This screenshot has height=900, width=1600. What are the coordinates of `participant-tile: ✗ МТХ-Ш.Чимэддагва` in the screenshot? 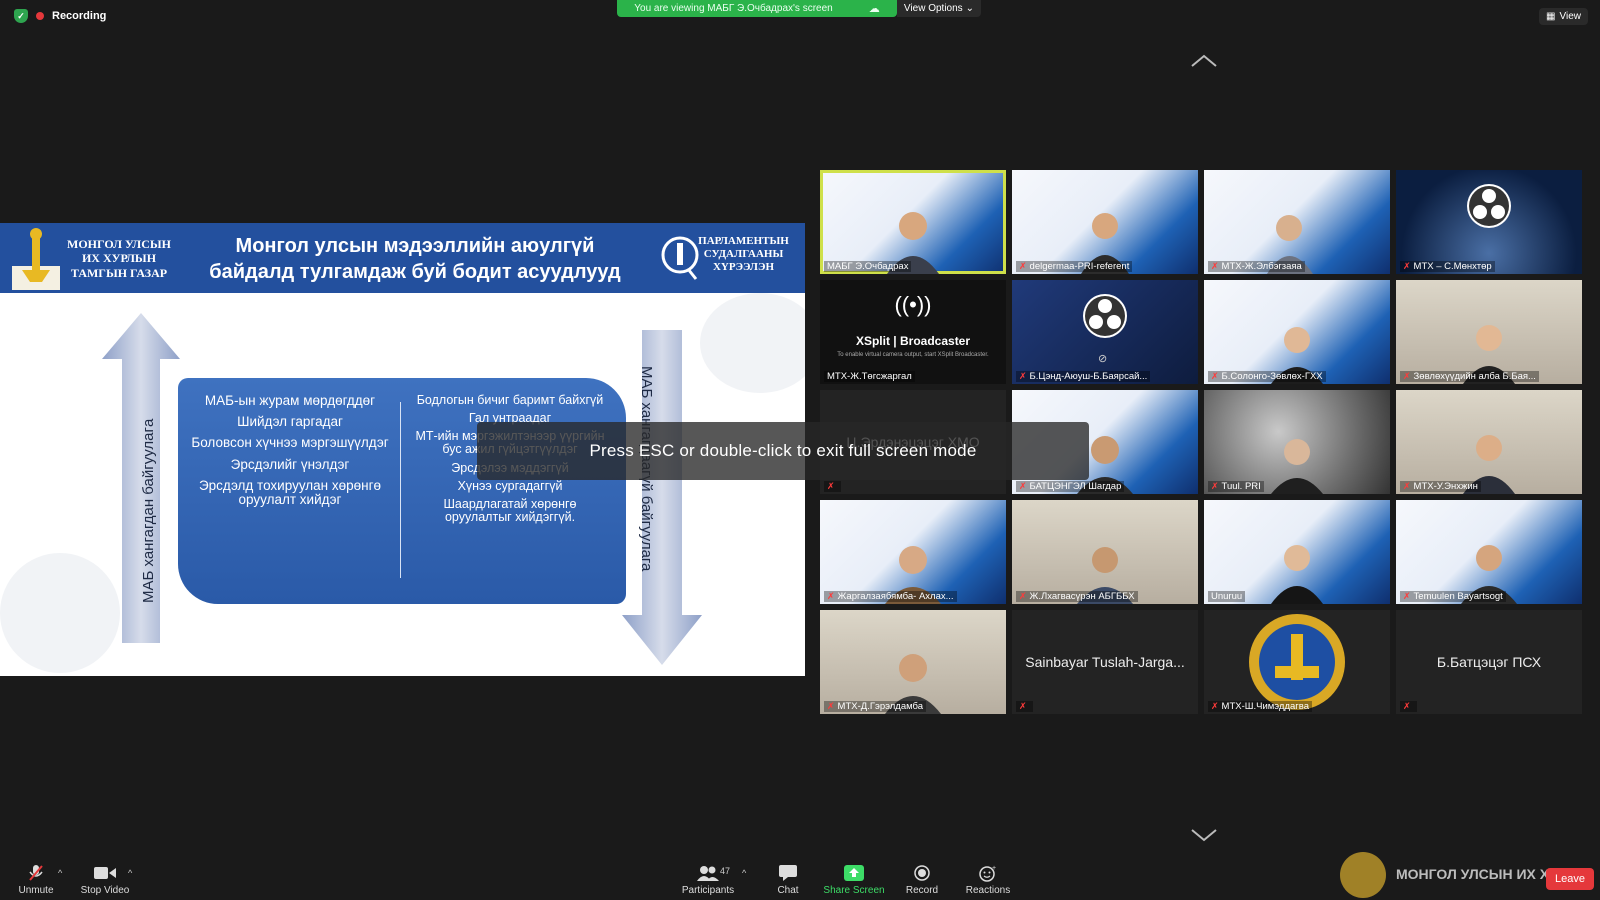 It's located at (1297, 662).